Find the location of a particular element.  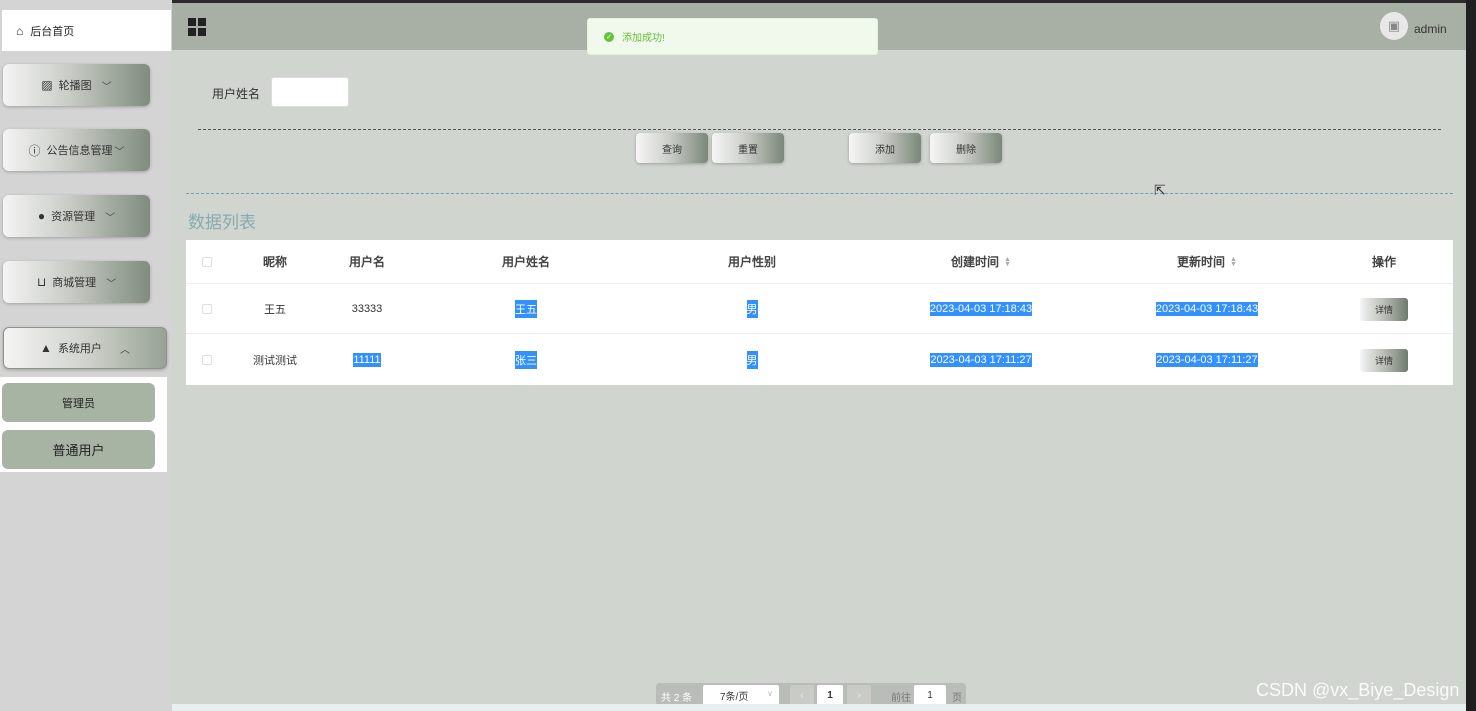

column-header-label: 创建时间 is located at coordinates (975, 262).